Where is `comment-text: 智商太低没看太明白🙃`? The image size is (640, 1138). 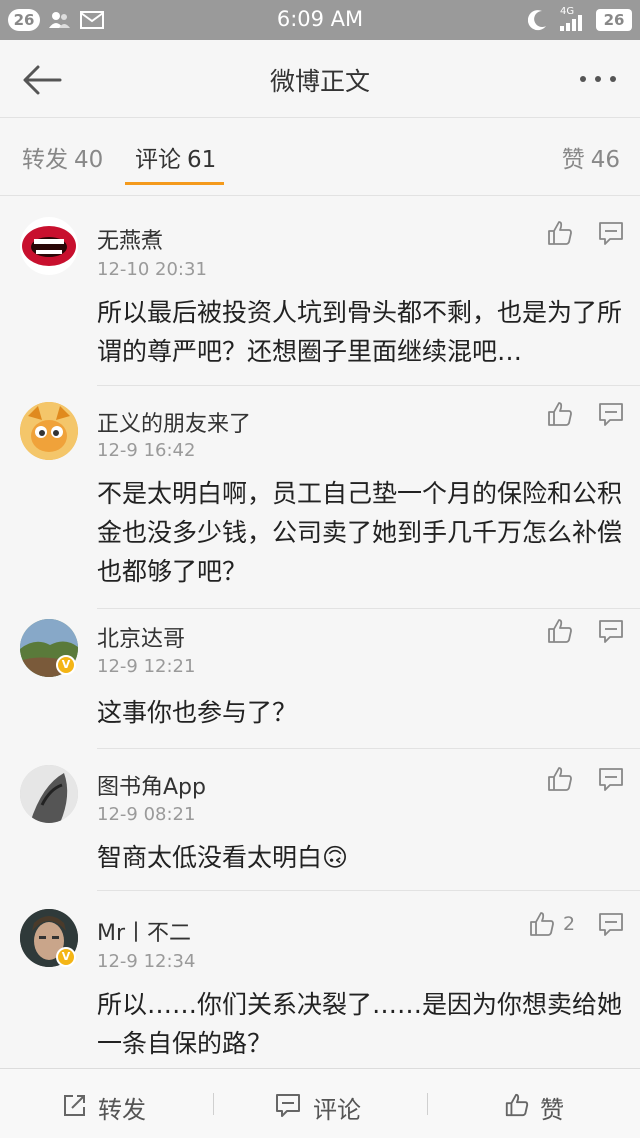 comment-text: 智商太低没看太明白🙃 is located at coordinates (223, 857).